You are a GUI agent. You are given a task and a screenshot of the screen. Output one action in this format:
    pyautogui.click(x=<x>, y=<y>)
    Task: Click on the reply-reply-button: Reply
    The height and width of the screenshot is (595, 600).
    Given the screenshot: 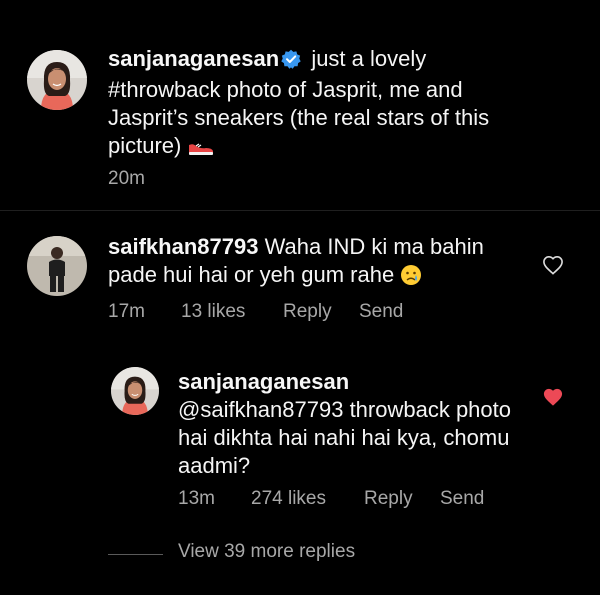 What is the action you would take?
    pyautogui.click(x=388, y=499)
    